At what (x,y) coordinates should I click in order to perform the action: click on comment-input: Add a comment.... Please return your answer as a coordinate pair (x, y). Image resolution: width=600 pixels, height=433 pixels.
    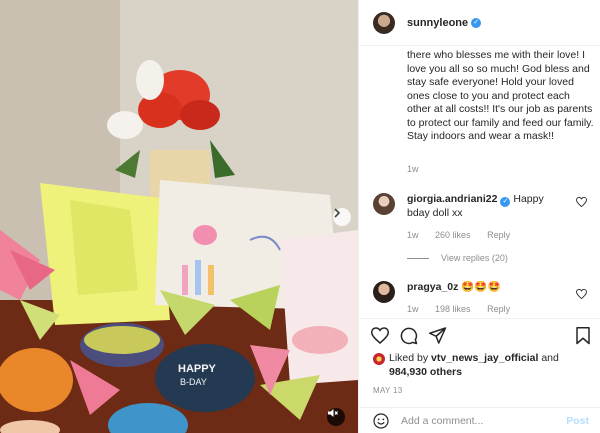
    Looking at the image, I should click on (483, 421).